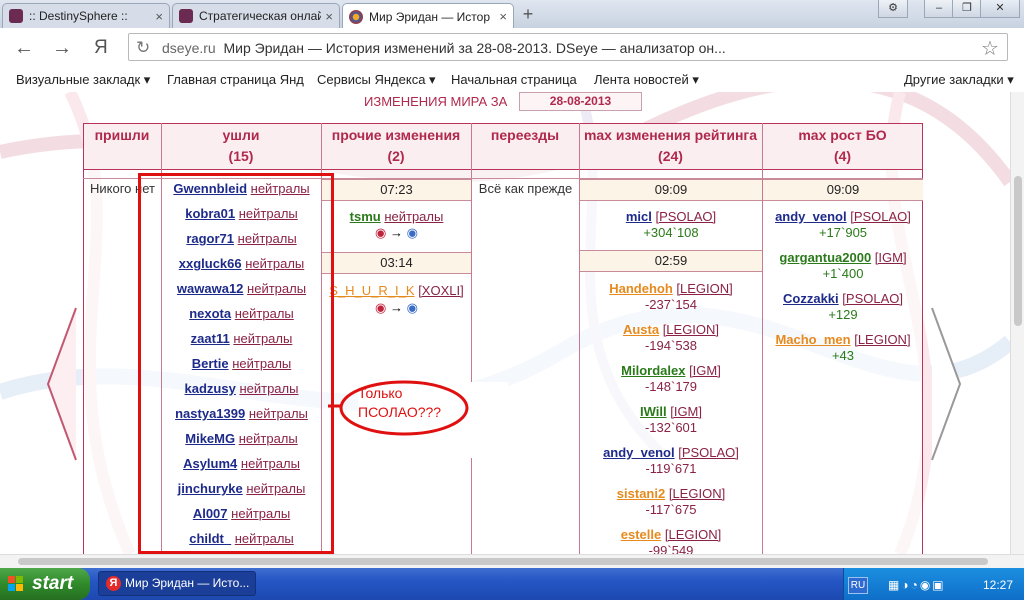  What do you see at coordinates (528, 14) in the screenshot?
I see `new-tab-button: +` at bounding box center [528, 14].